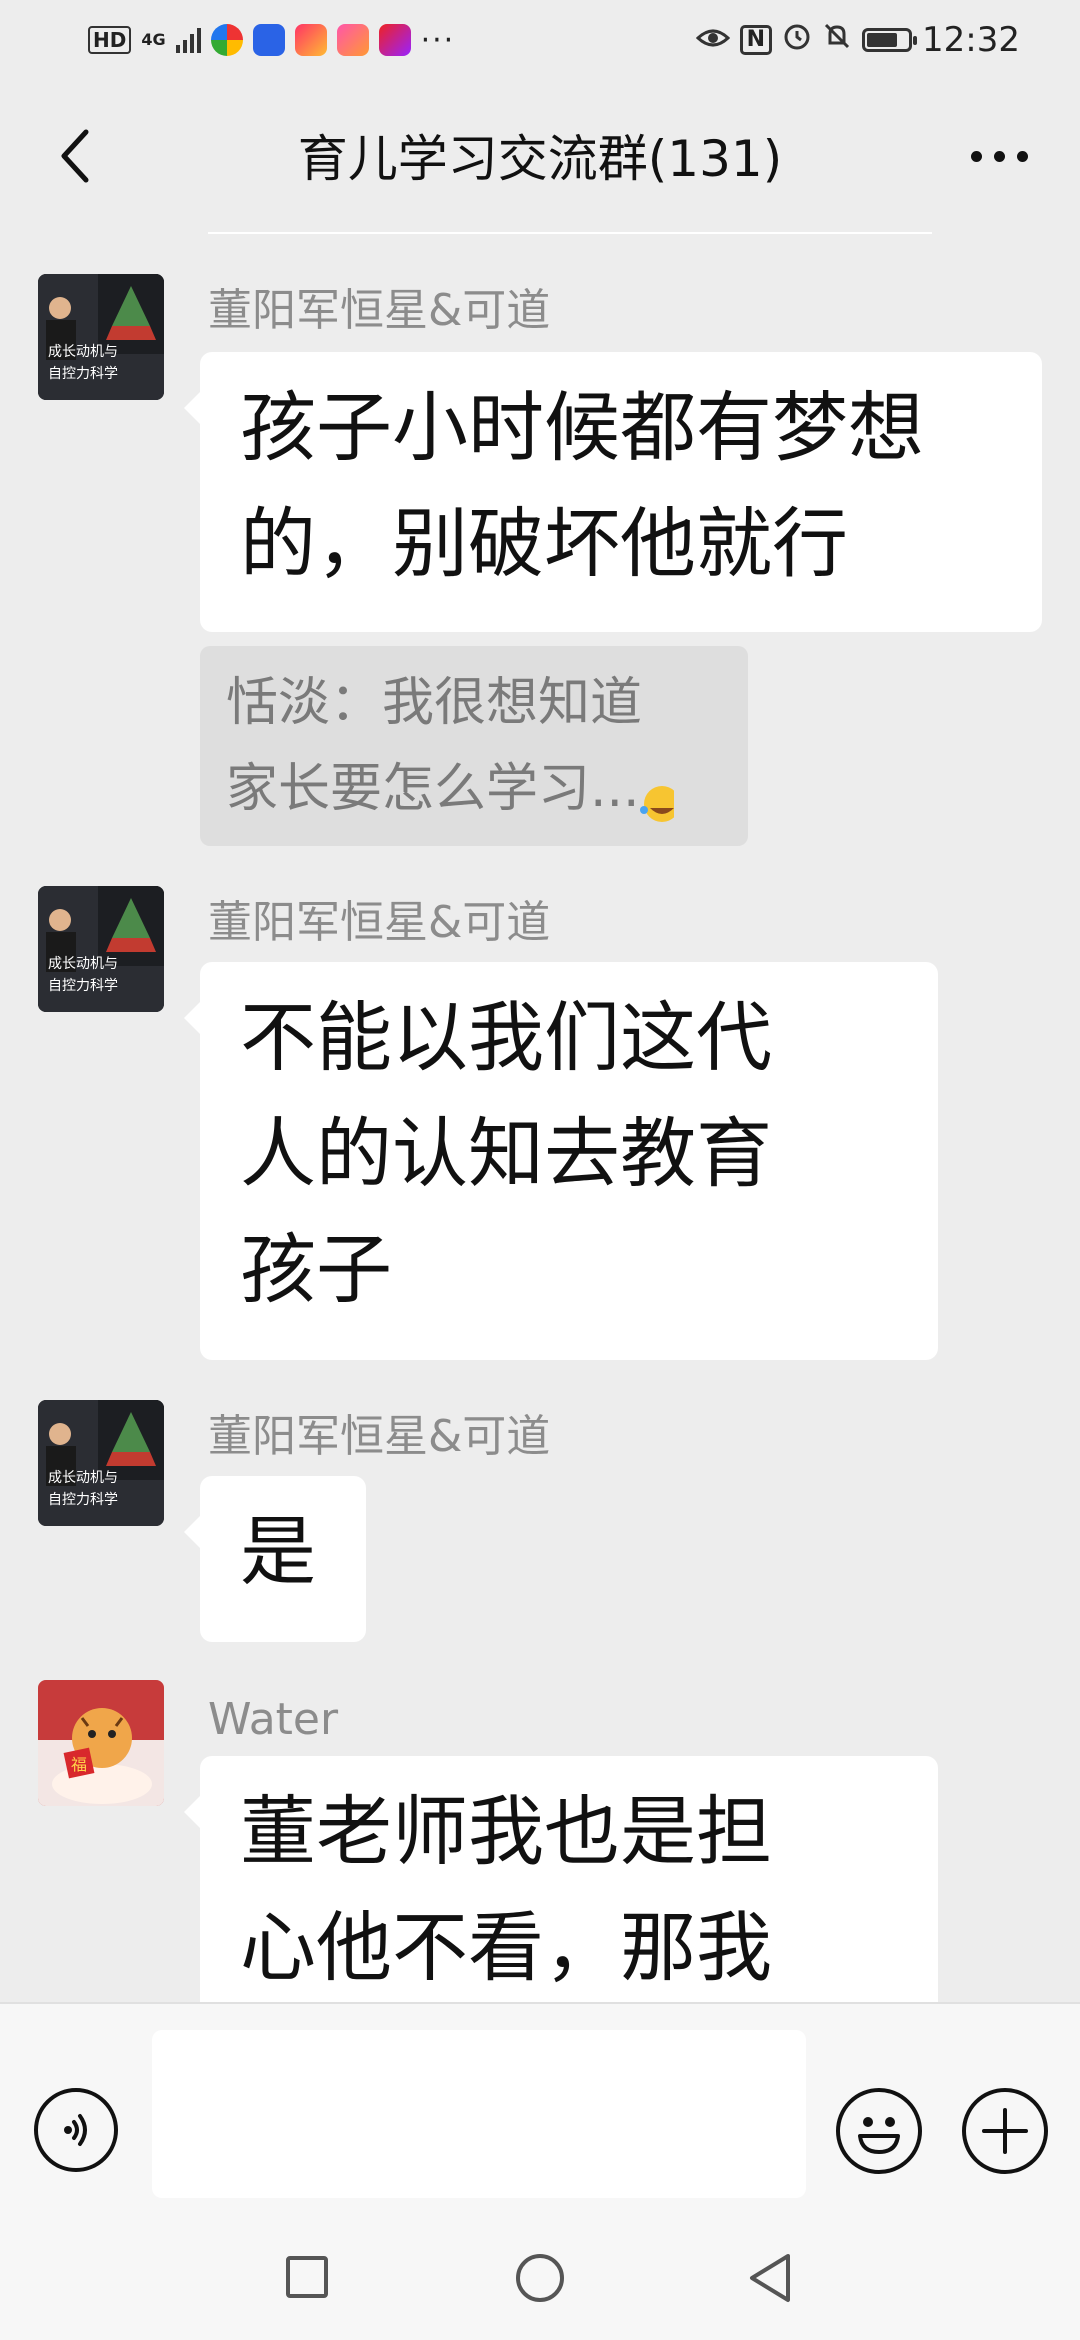 This screenshot has width=1080, height=2340. Describe the element at coordinates (999, 156) in the screenshot. I see `more-button` at that location.